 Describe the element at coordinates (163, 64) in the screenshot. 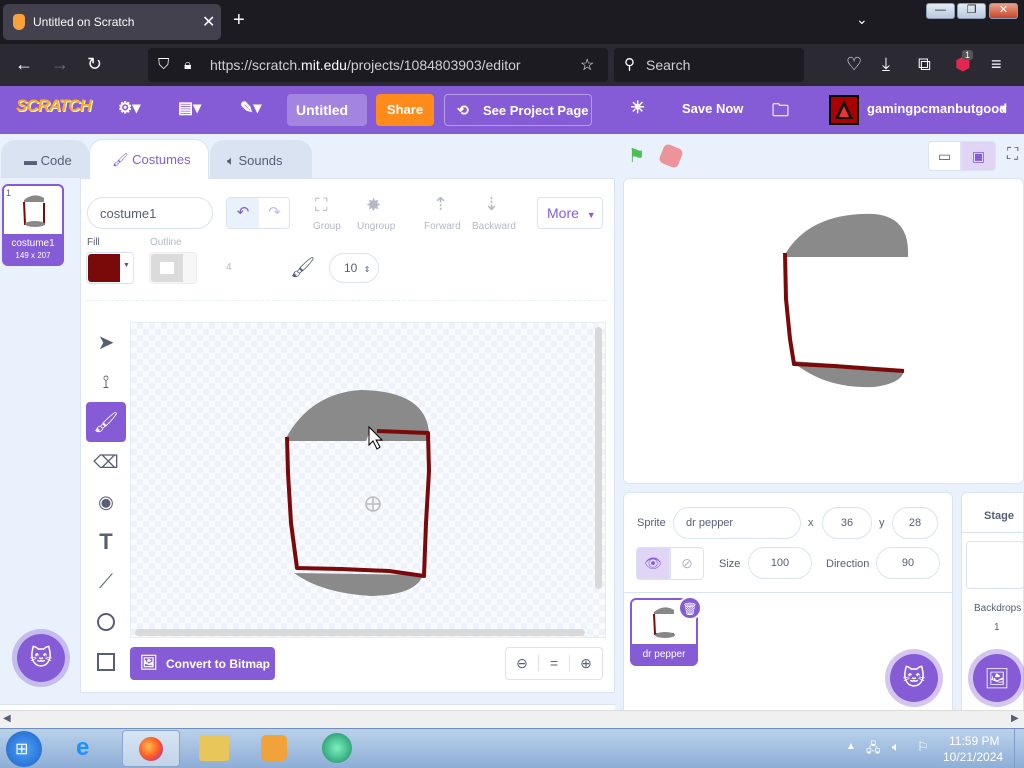

I see `shield-icon: ⛉` at that location.